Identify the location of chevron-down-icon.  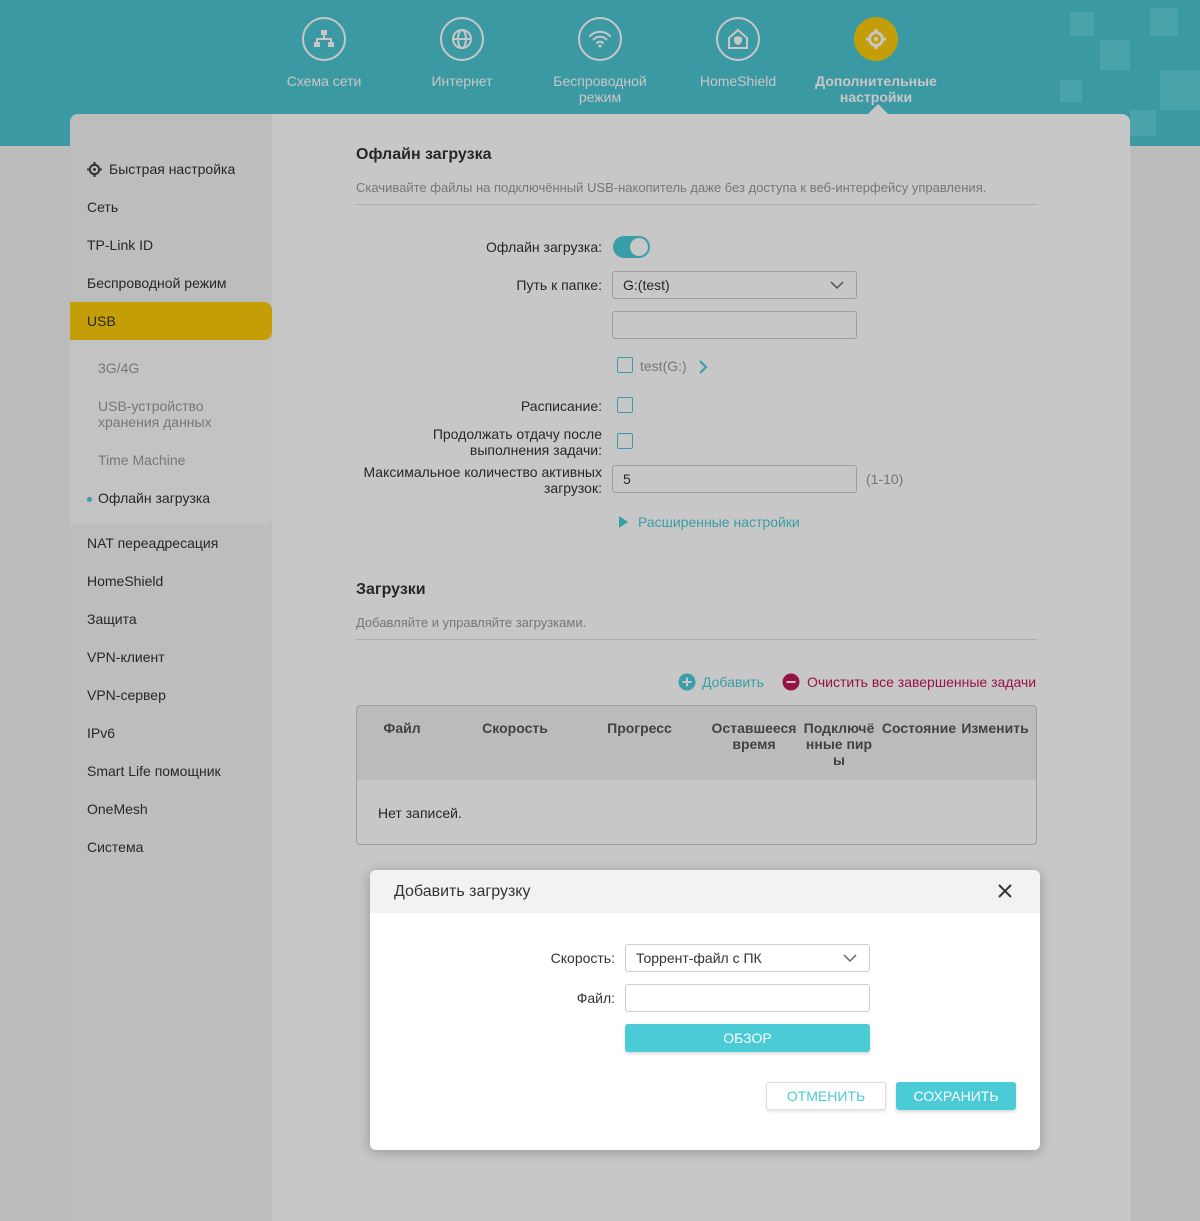
(850, 959).